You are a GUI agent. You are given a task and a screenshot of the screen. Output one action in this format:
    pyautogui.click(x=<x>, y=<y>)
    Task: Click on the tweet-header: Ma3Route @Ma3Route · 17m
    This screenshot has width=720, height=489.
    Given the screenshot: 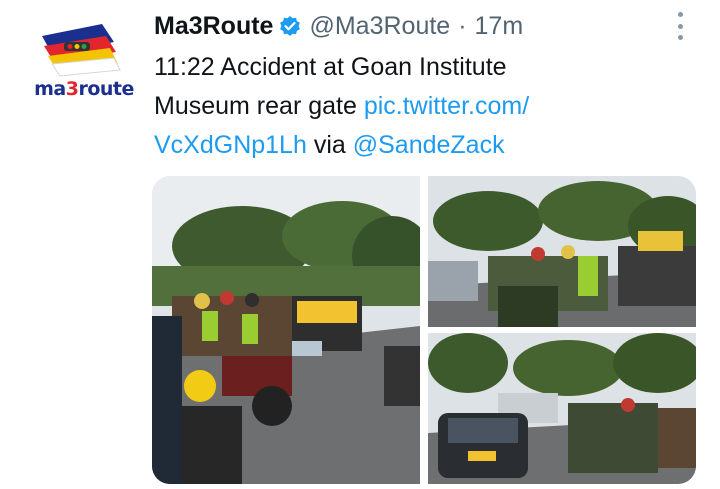 What is the action you would take?
    pyautogui.click(x=338, y=26)
    